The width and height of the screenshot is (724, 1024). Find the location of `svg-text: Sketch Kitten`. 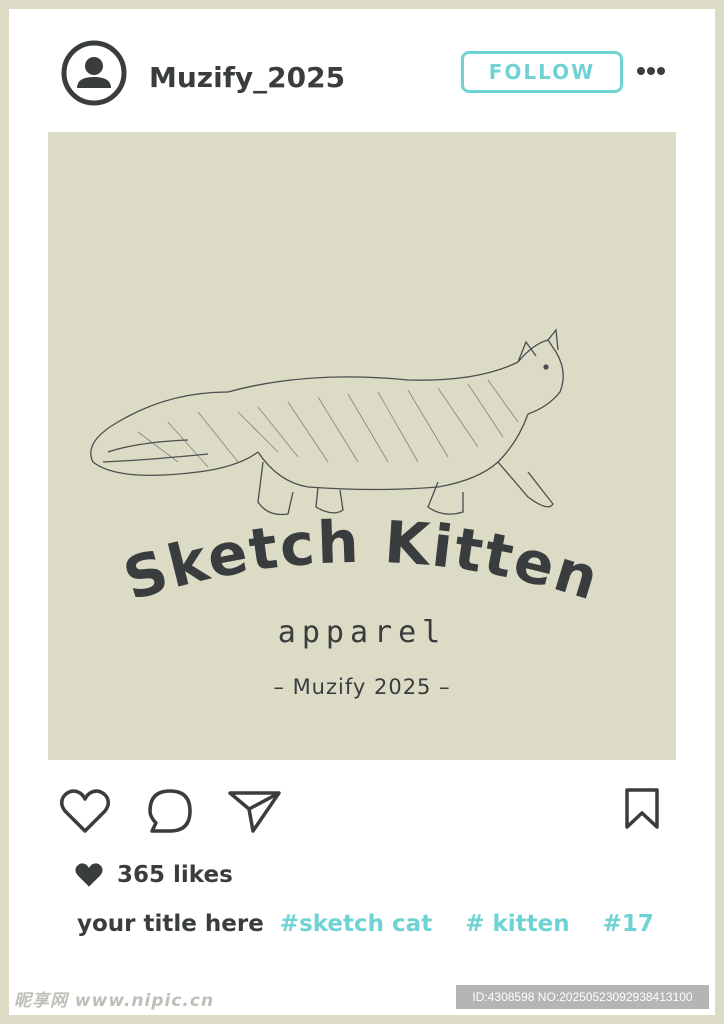

svg-text: Sketch Kitten is located at coordinates (362, 557).